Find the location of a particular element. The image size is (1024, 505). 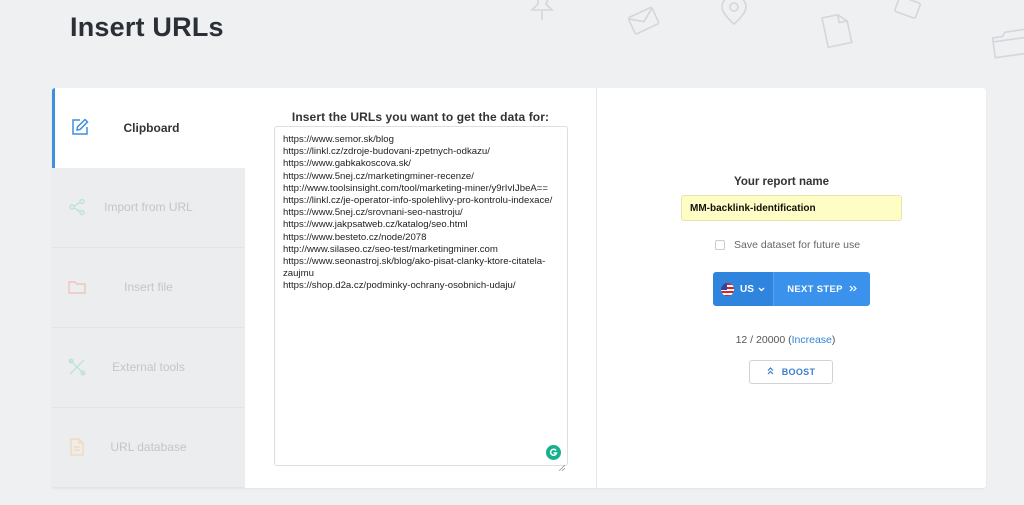

report-name-input is located at coordinates (791, 208).